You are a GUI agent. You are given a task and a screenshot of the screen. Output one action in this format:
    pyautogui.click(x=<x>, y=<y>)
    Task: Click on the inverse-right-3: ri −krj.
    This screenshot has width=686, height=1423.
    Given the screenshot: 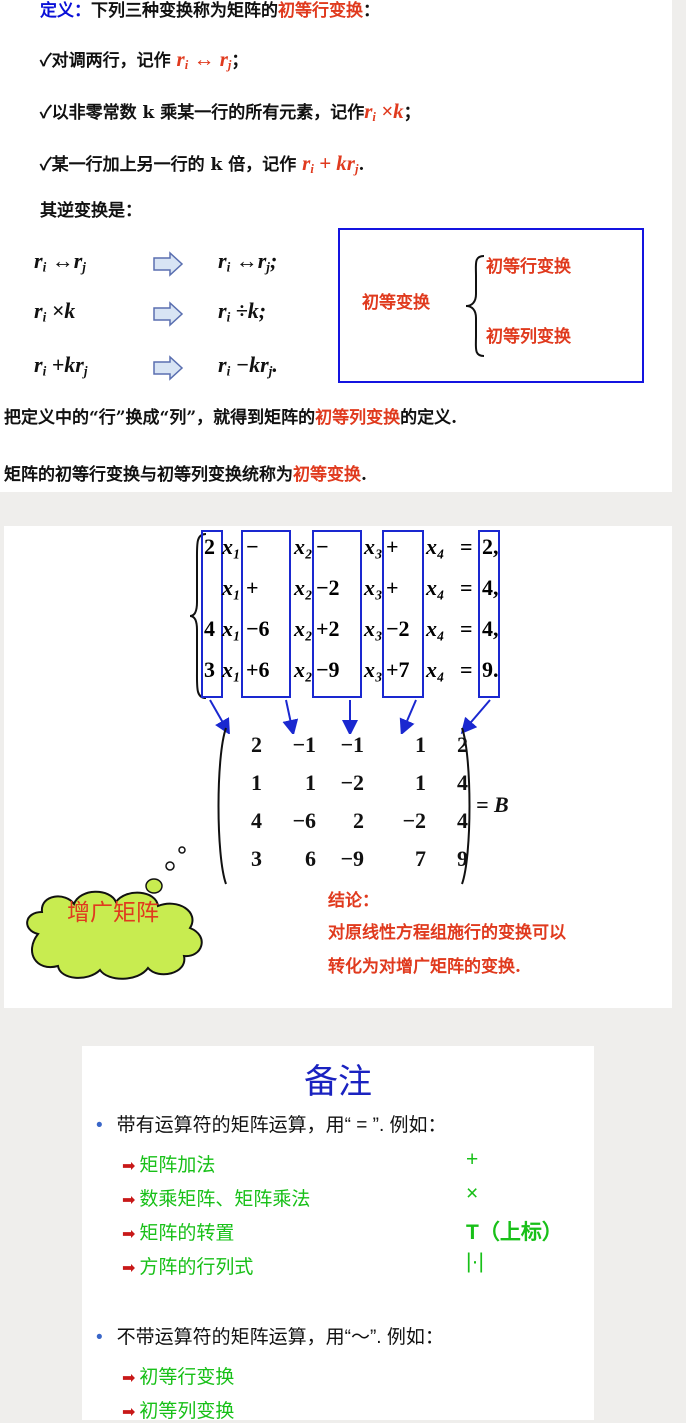 What is the action you would take?
    pyautogui.click(x=248, y=365)
    